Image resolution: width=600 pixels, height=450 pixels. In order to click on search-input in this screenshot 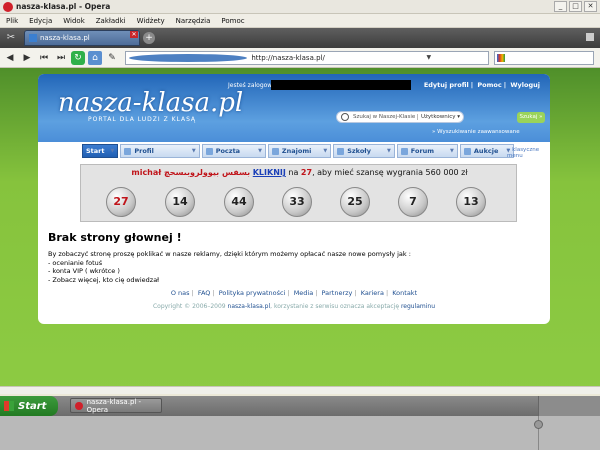, I will do `click(544, 57)`.